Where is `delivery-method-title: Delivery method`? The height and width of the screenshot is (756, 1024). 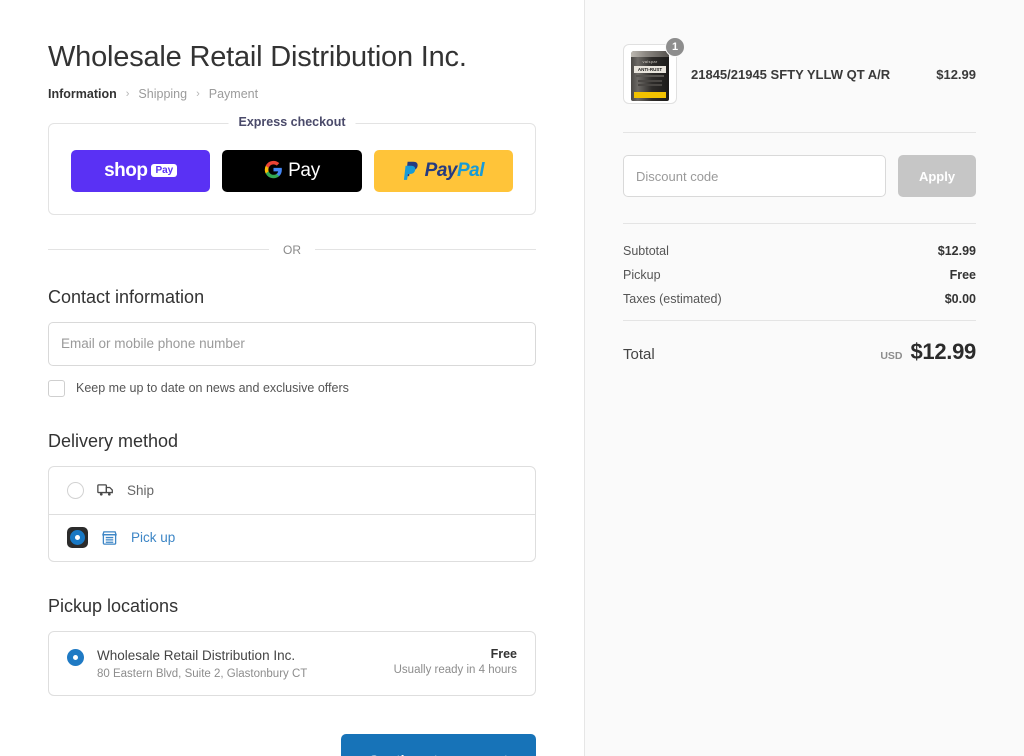 delivery-method-title: Delivery method is located at coordinates (113, 440).